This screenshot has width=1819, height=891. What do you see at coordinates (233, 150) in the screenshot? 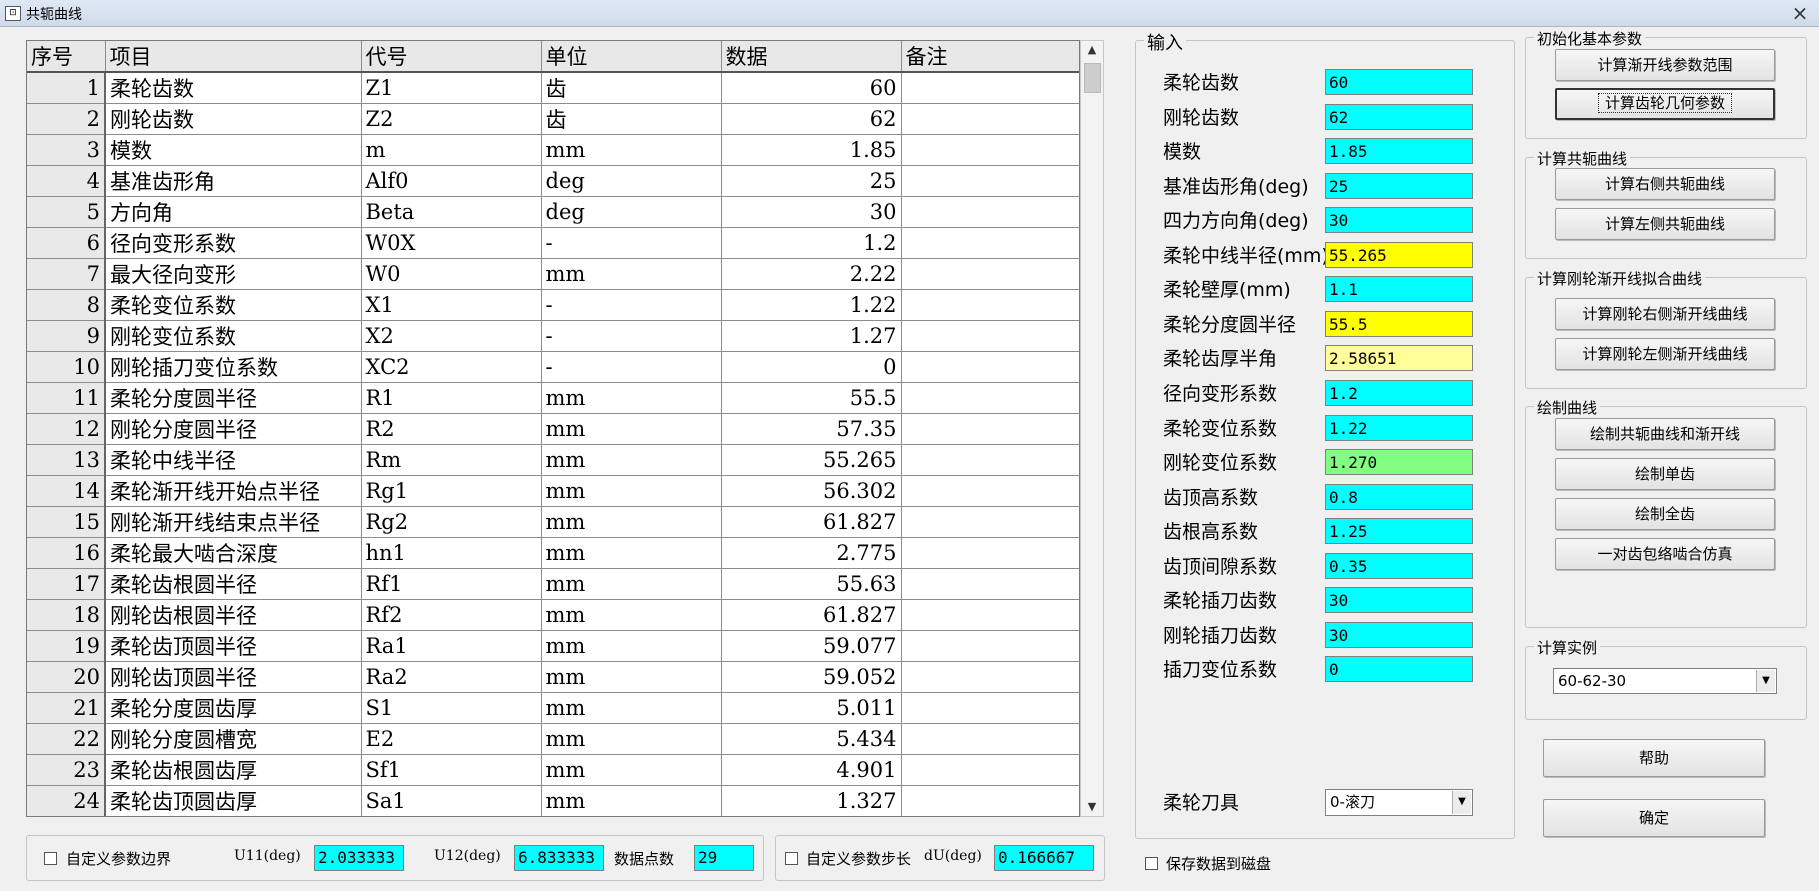
I see `row-item: 模数` at bounding box center [233, 150].